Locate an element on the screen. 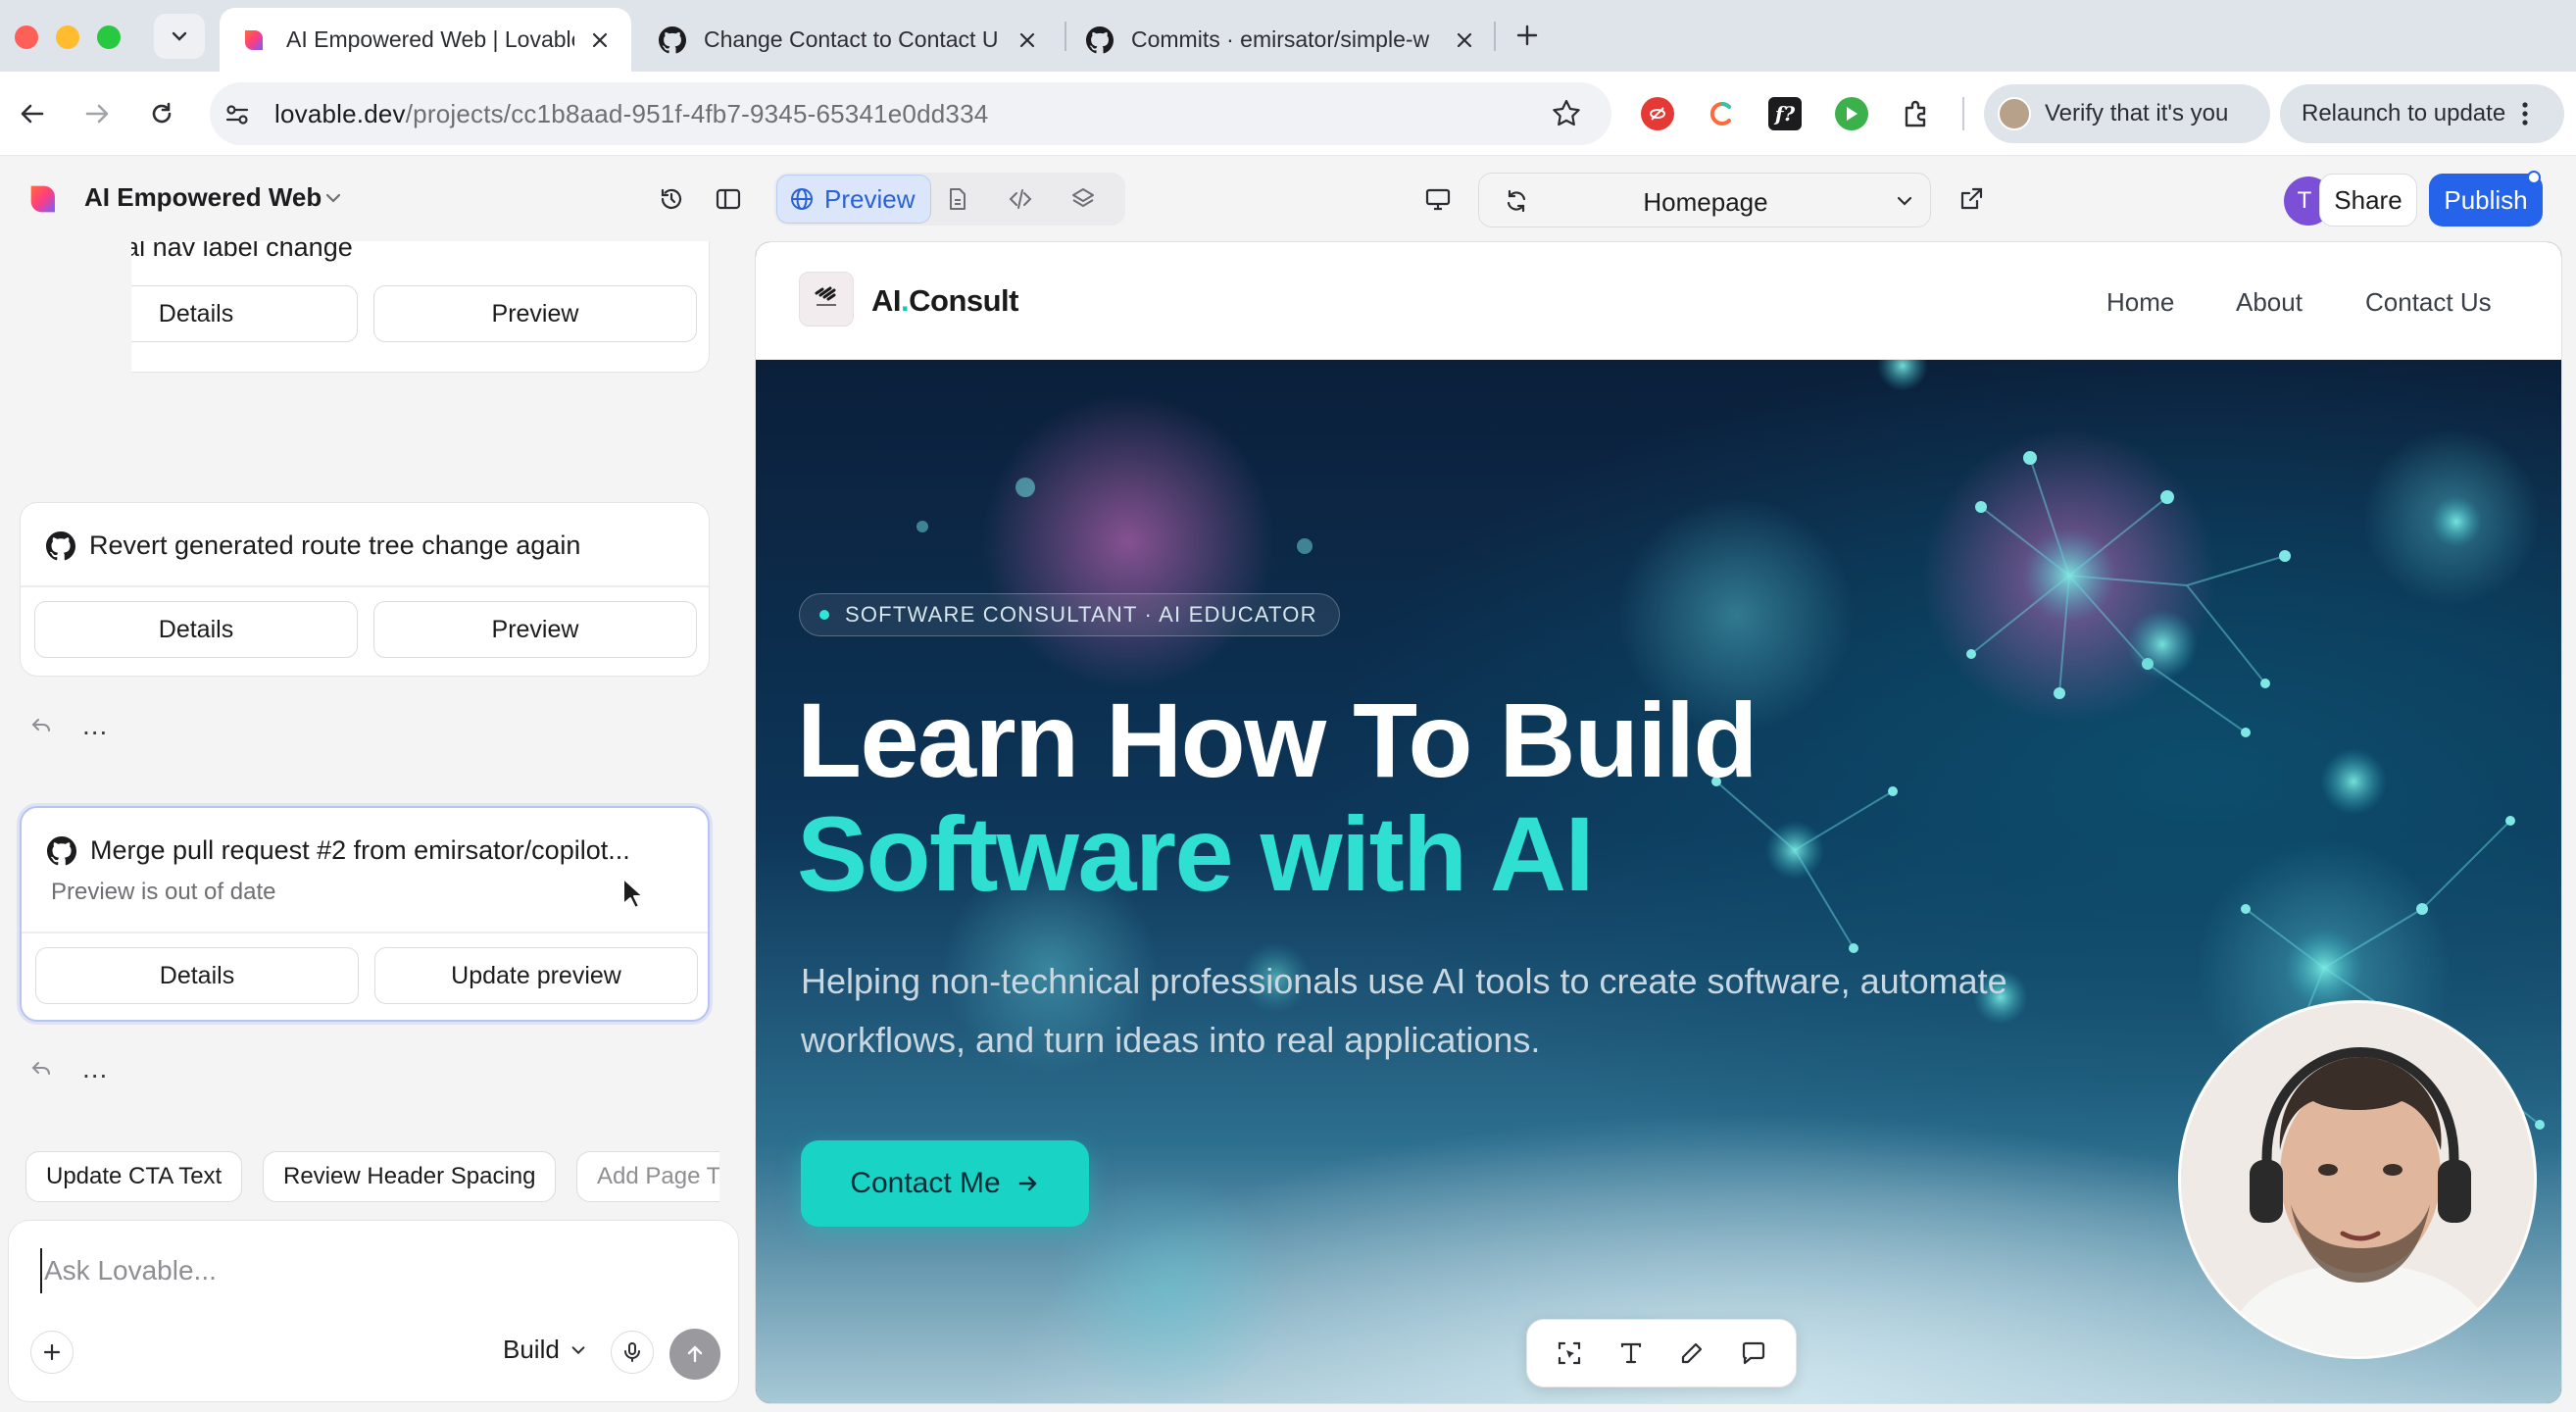 This screenshot has height=1412, width=2576. monitor-icon is located at coordinates (1438, 199).